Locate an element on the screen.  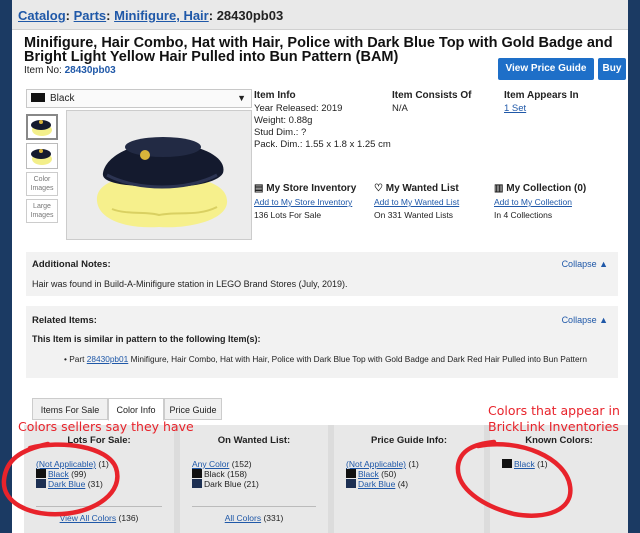
item-info-heading: Item Info is located at coordinates (275, 95).